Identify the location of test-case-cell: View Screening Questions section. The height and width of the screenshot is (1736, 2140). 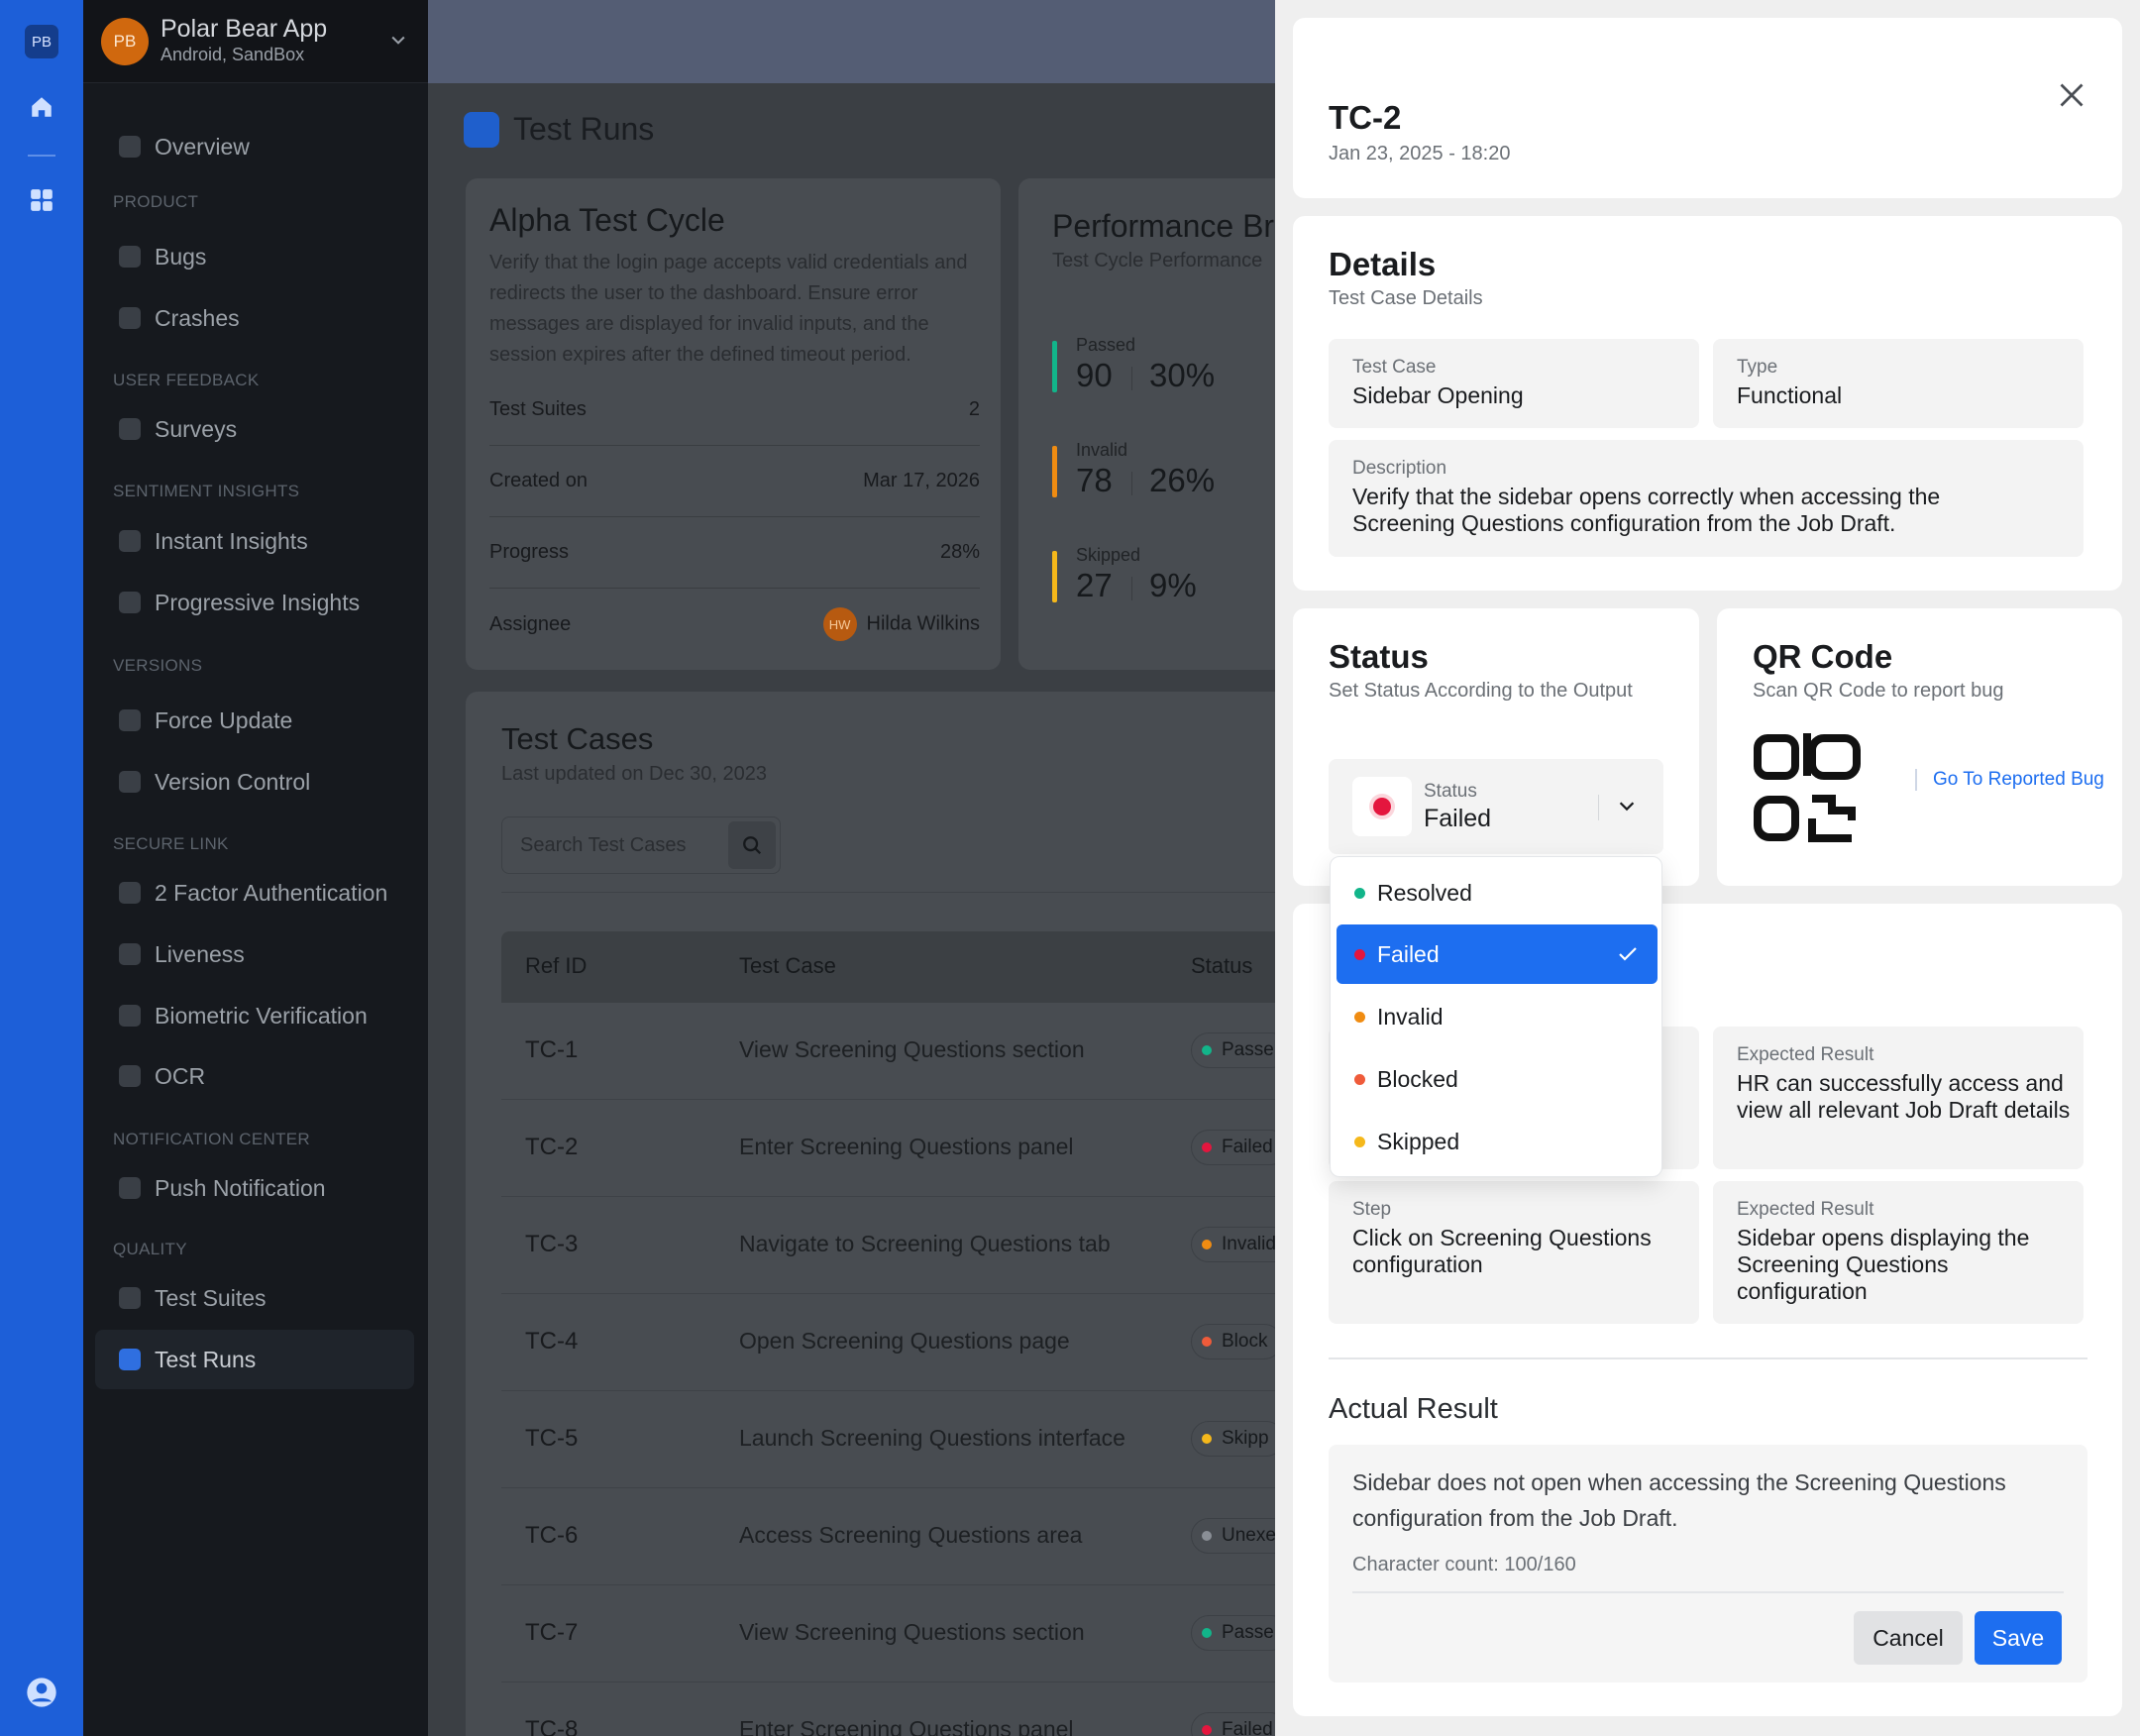
(912, 1632).